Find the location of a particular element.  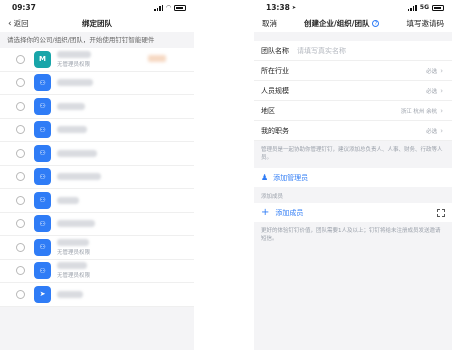

add-member-button: + 添加成员 is located at coordinates (353, 212).